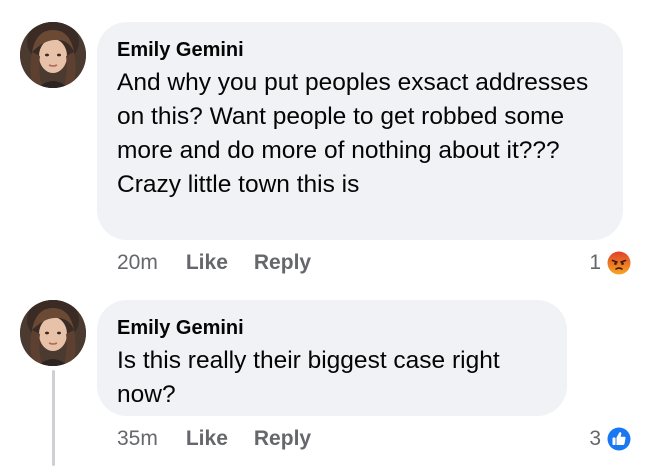 The height and width of the screenshot is (466, 648). I want to click on like-reaction-icon, so click(619, 439).